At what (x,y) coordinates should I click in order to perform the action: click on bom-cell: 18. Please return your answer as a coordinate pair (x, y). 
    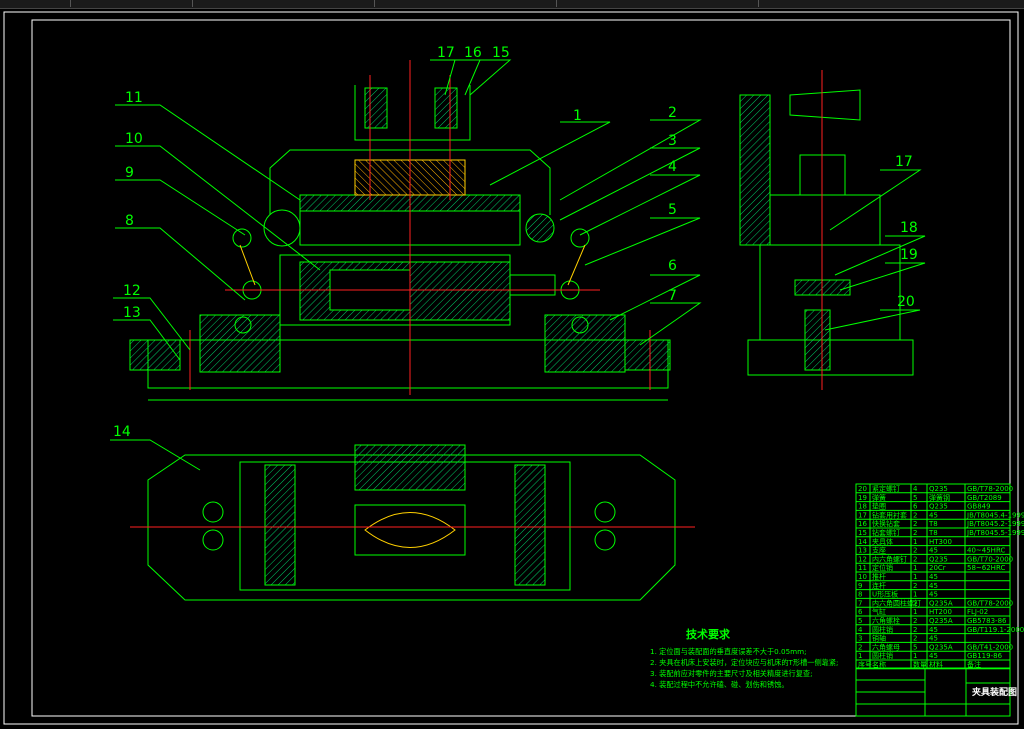
    Looking at the image, I should click on (862, 507).